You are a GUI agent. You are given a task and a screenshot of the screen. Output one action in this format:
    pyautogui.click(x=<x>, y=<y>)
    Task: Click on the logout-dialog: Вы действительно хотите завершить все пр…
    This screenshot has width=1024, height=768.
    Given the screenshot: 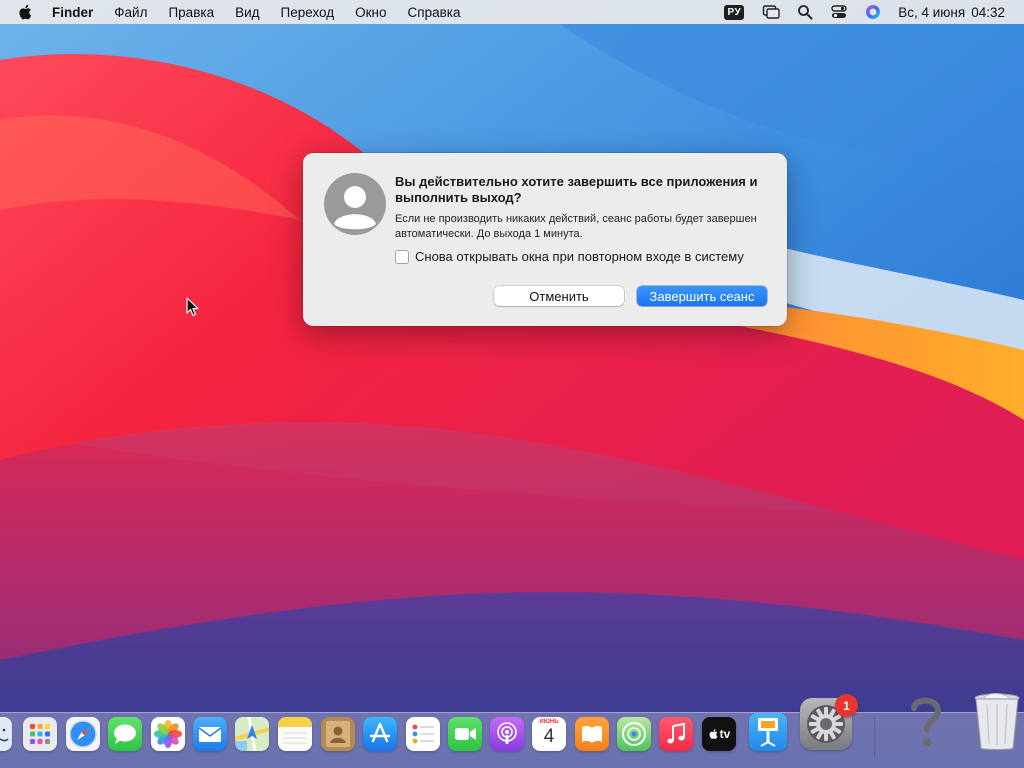 What is the action you would take?
    pyautogui.click(x=545, y=239)
    